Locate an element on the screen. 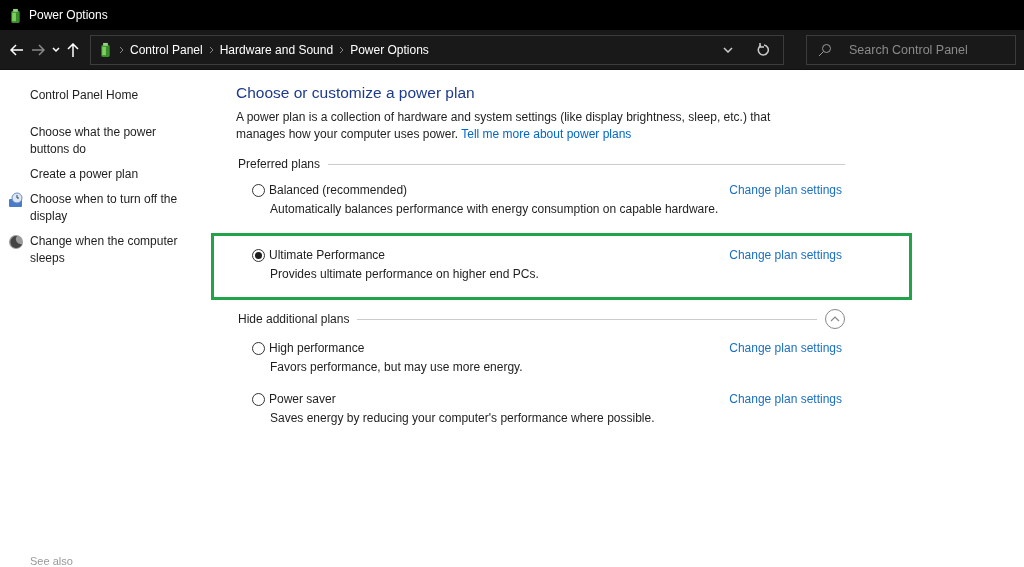 The height and width of the screenshot is (567, 1024). plan-description: Favors performance, but may use more energy. is located at coordinates (397, 367).